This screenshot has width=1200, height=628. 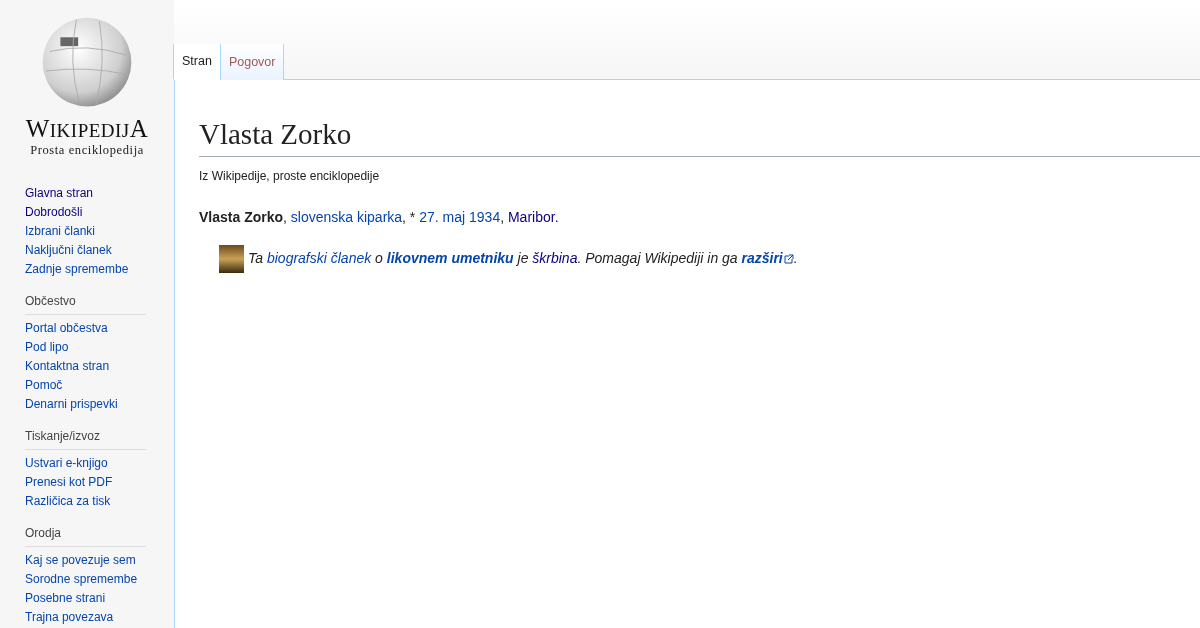 What do you see at coordinates (699, 136) in the screenshot?
I see `article-title: Vlasta Zorko` at bounding box center [699, 136].